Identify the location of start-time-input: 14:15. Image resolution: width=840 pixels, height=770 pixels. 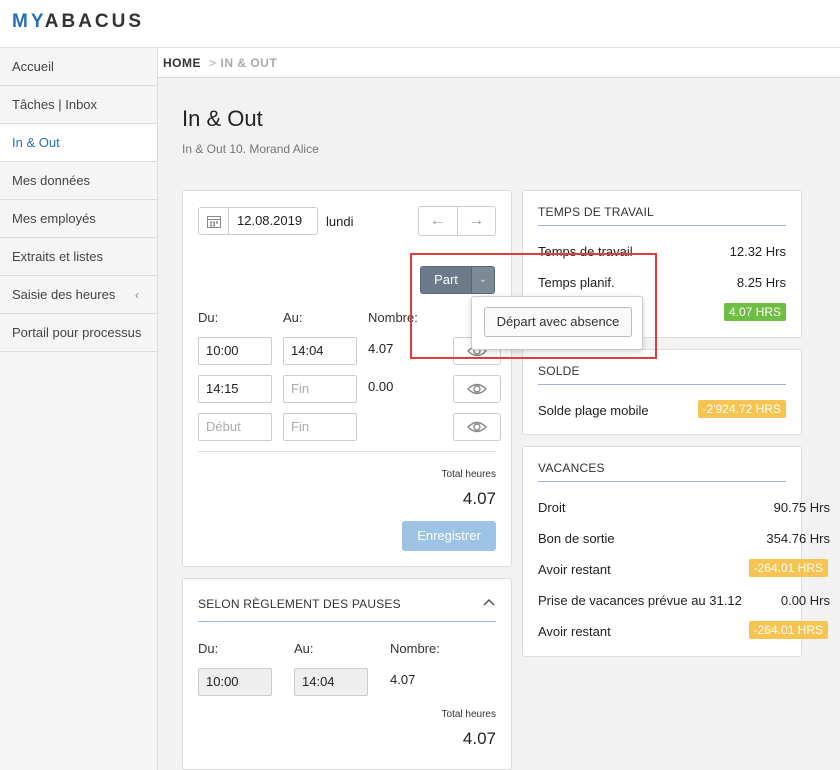
(235, 389).